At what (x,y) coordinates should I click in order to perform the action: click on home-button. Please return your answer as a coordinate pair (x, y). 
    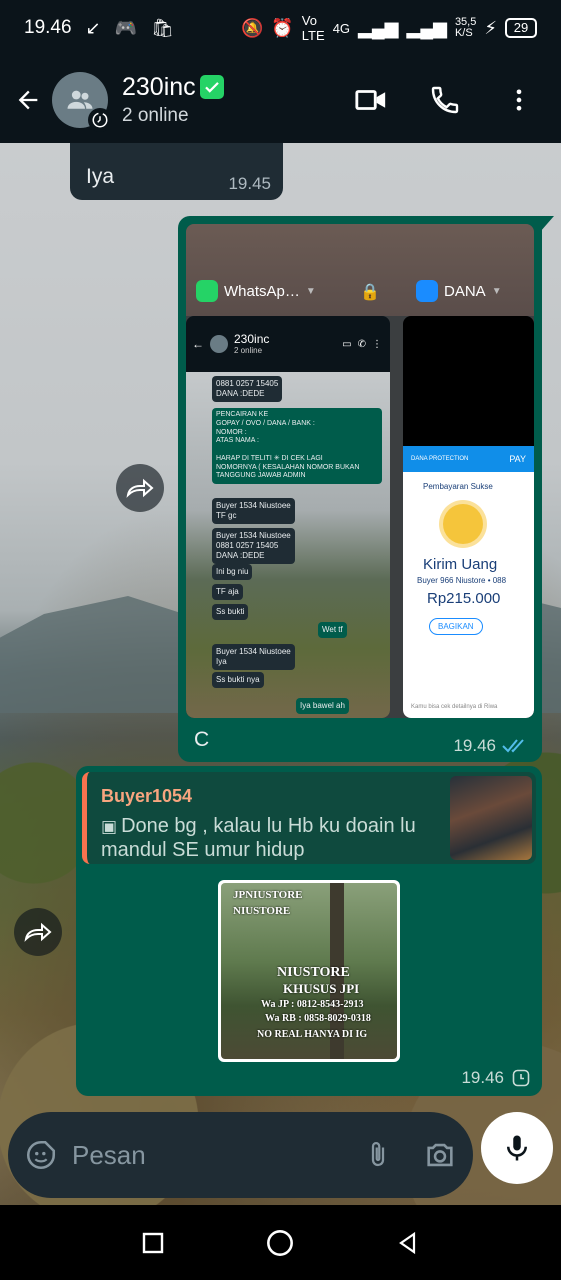
    Looking at the image, I should click on (280, 1243).